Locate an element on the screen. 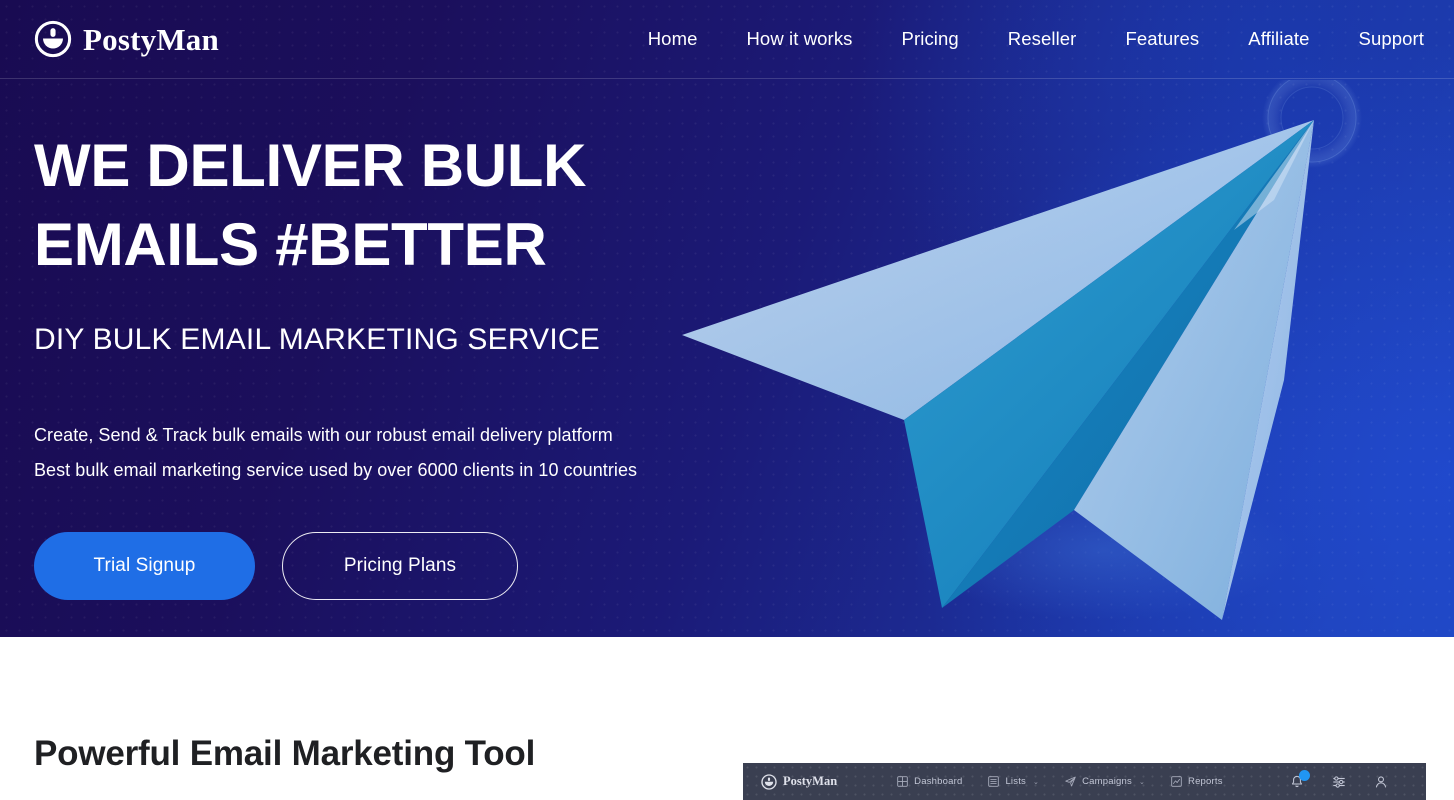  dashboard-nav-label: Reports is located at coordinates (1205, 781).